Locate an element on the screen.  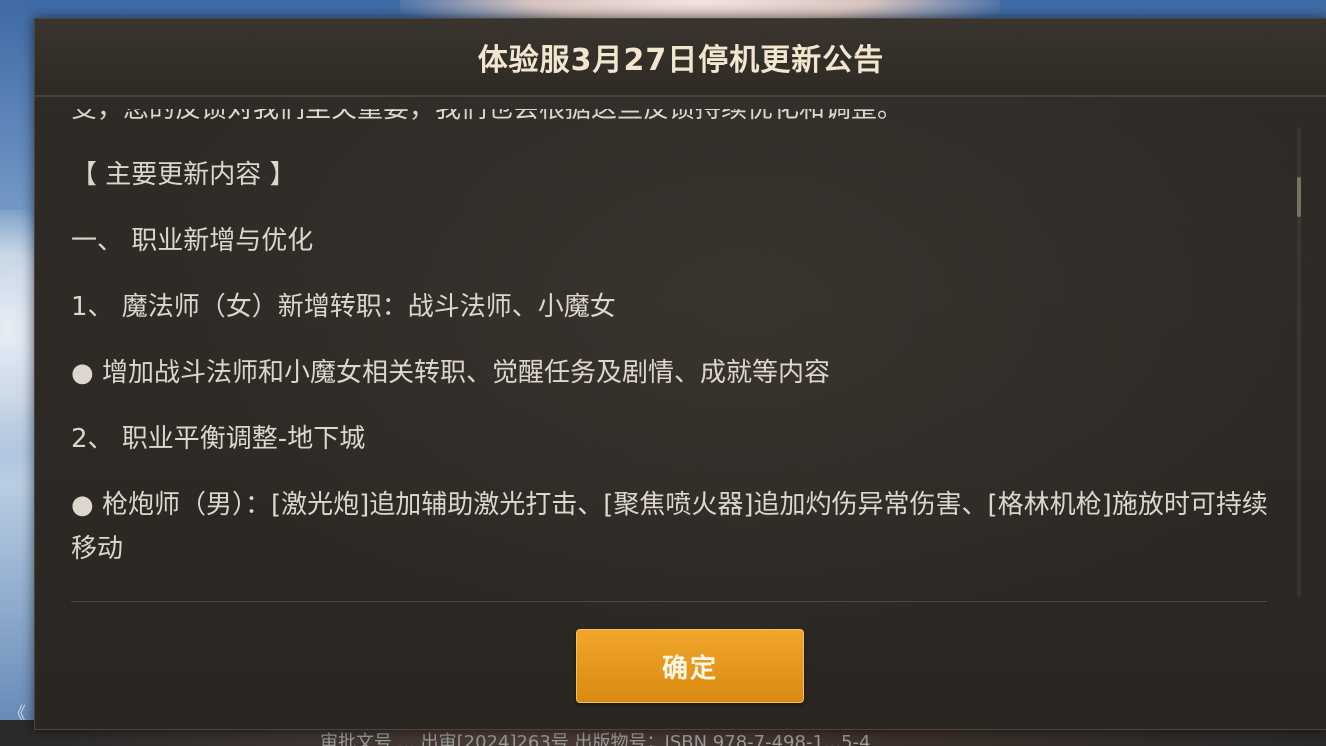
bullet-item: ● 增加战斗法师和小魔女相关转职、觉醒任务及剧情、成就等内容 is located at coordinates (450, 373).